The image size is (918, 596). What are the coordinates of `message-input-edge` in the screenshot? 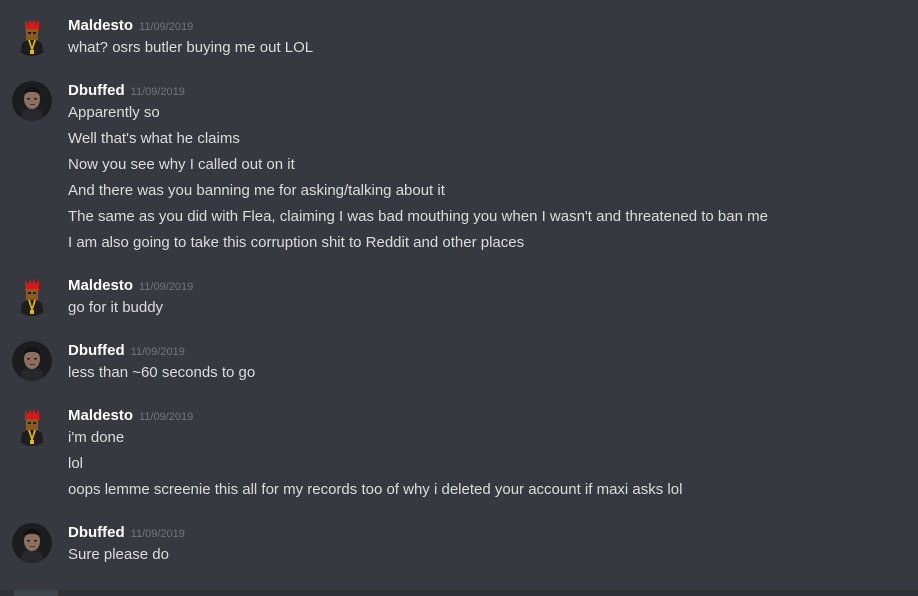 It's located at (459, 593).